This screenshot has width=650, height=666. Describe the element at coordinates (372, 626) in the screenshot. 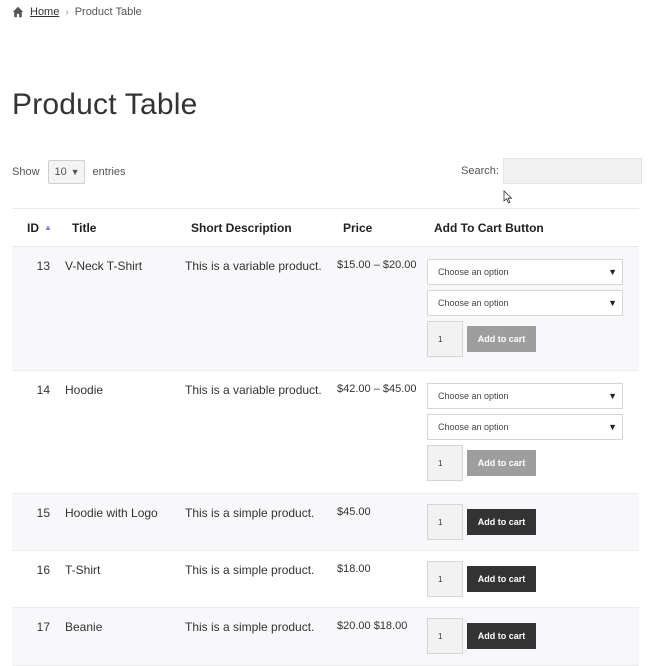

I see `product-price: $20.00 $18.00` at that location.